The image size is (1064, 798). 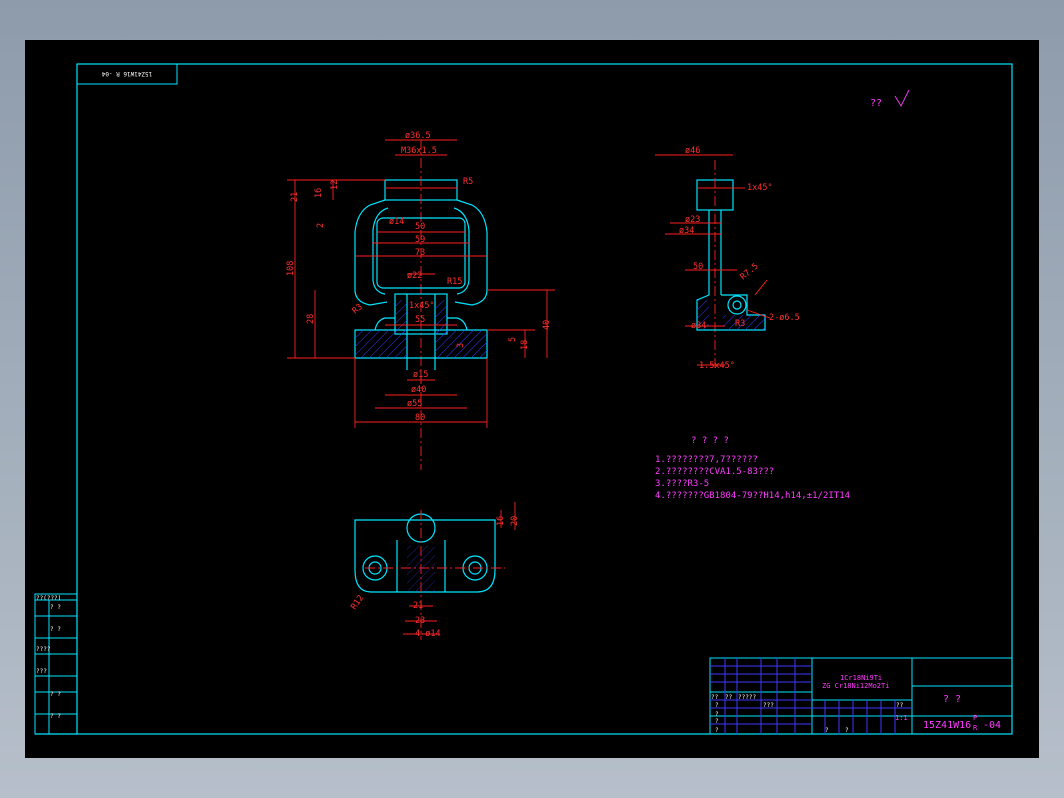 I want to click on dim-28: 28, so click(x=311, y=319).